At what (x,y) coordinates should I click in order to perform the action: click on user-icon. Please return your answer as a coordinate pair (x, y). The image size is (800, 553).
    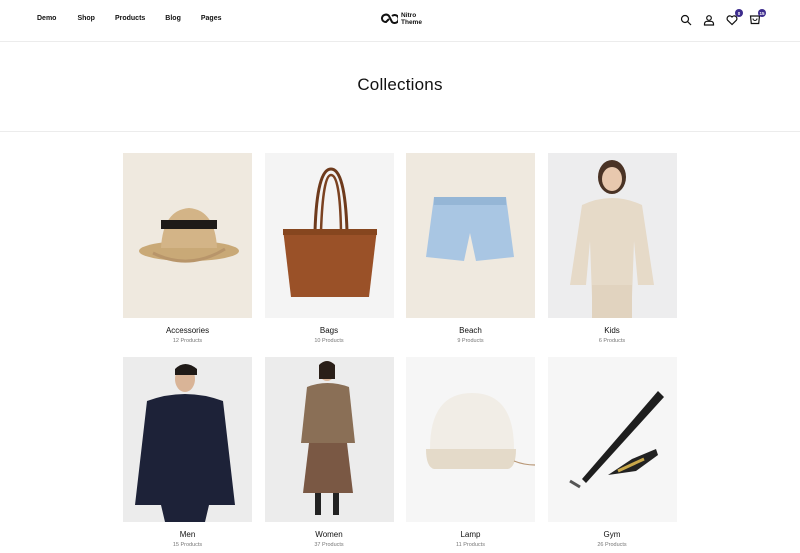
    Looking at the image, I should click on (709, 20).